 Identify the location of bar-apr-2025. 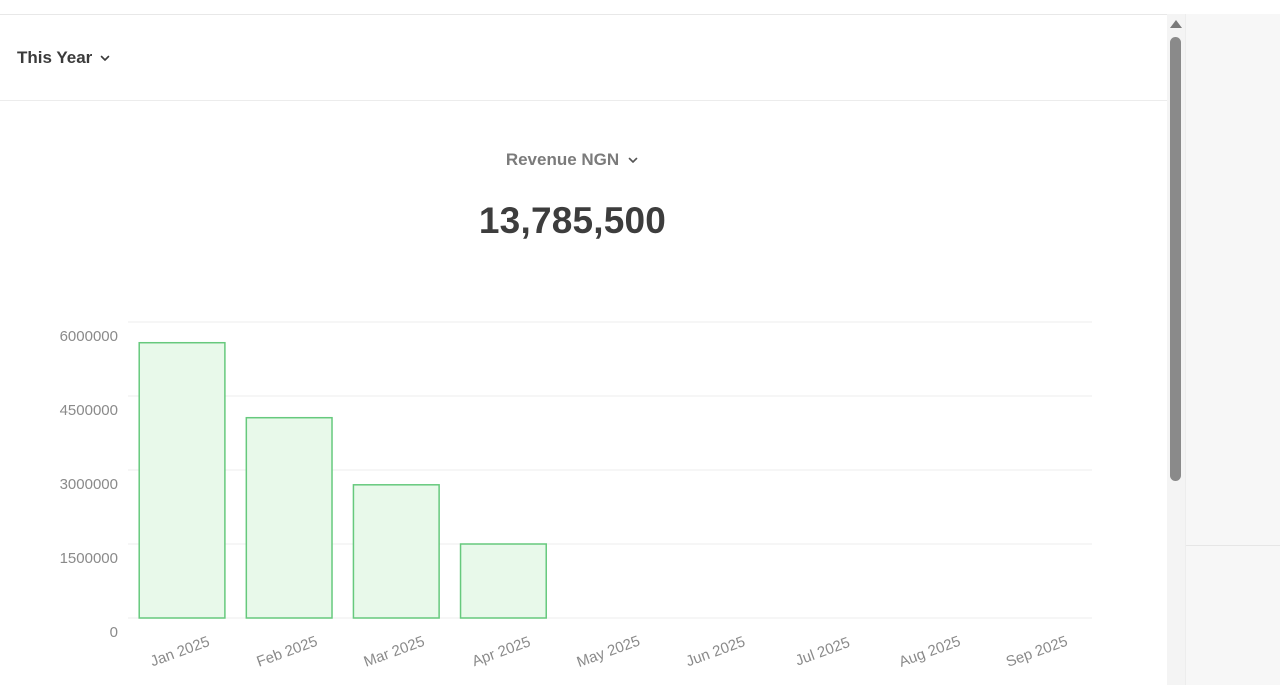
(503, 581).